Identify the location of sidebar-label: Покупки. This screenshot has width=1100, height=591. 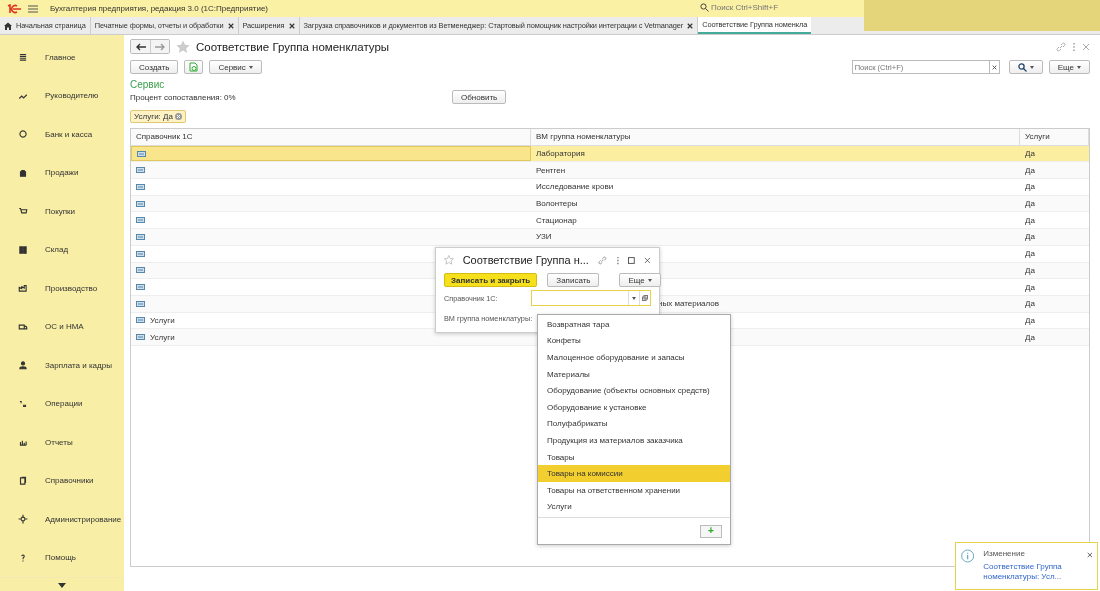
(60, 211).